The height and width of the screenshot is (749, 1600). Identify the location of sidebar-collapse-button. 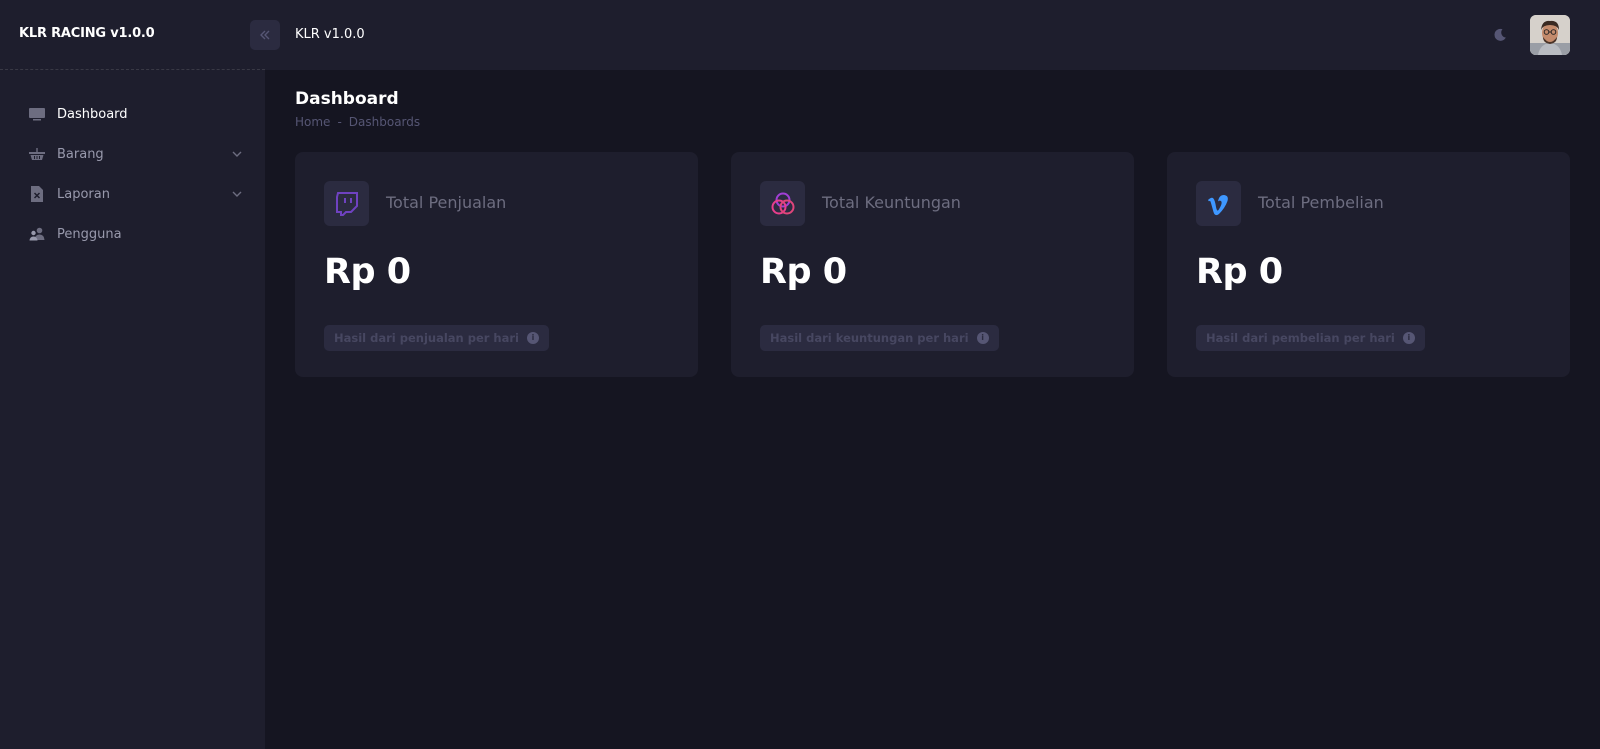
(265, 35).